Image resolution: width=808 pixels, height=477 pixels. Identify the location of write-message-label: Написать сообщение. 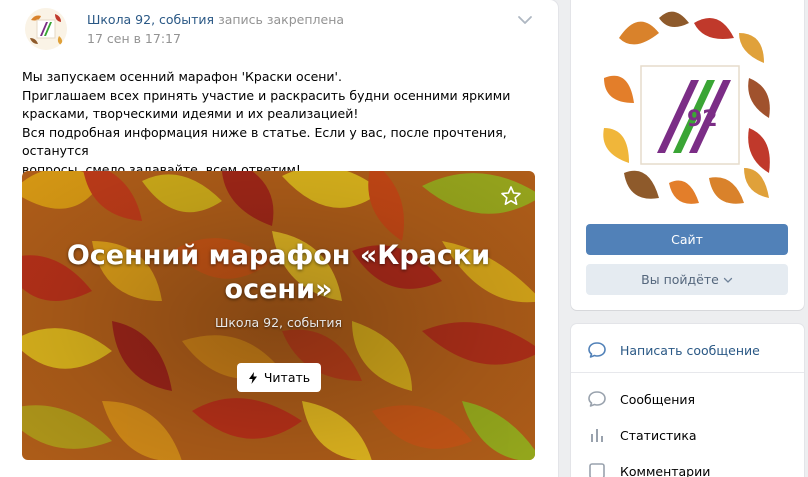
(690, 350).